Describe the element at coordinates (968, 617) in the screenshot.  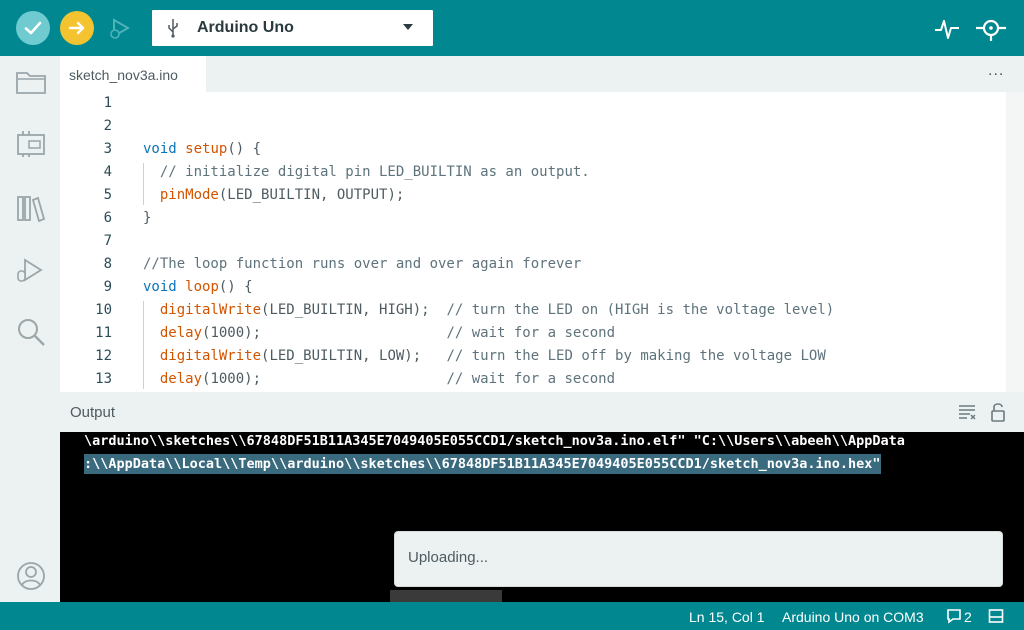
I see `notification-count: 2` at that location.